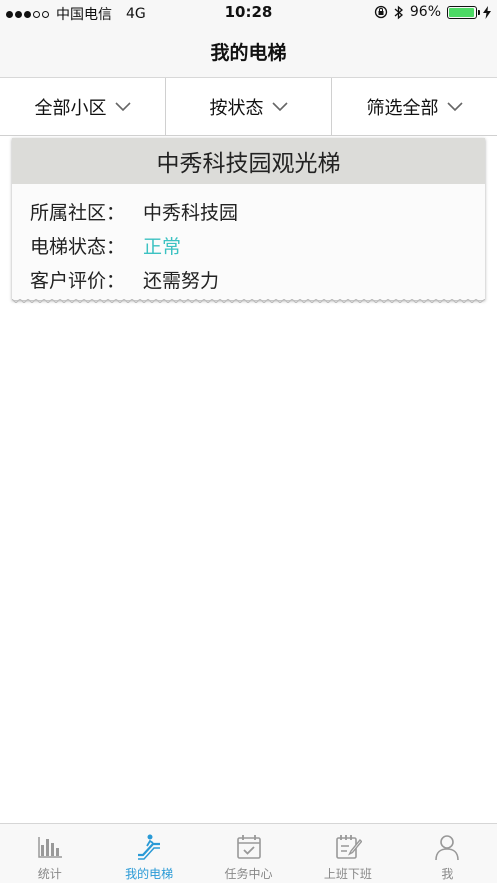 Image resolution: width=497 pixels, height=883 pixels. What do you see at coordinates (402, 108) in the screenshot?
I see `filter-all-label: 筛选全部` at bounding box center [402, 108].